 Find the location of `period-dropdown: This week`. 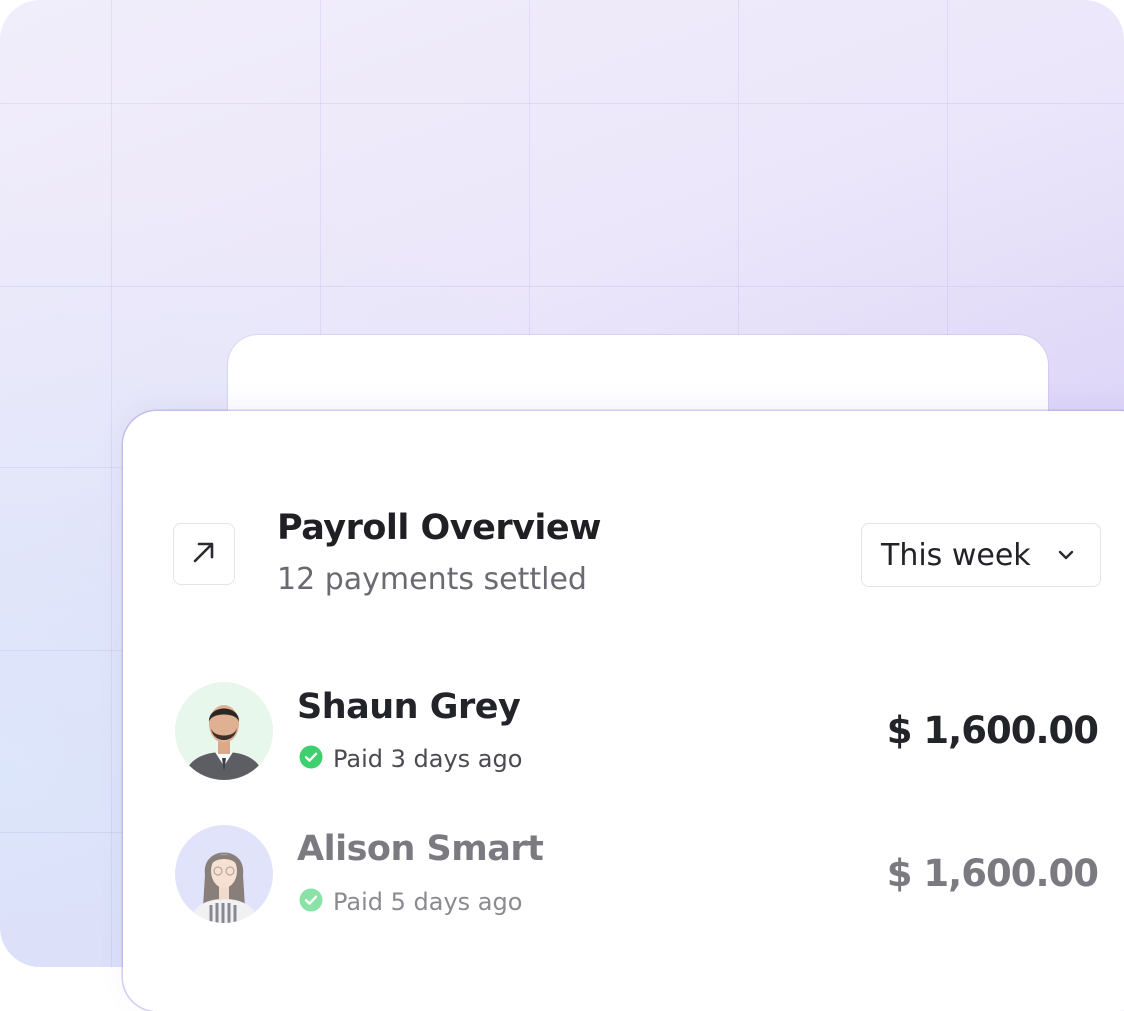

period-dropdown: This week is located at coordinates (981, 555).